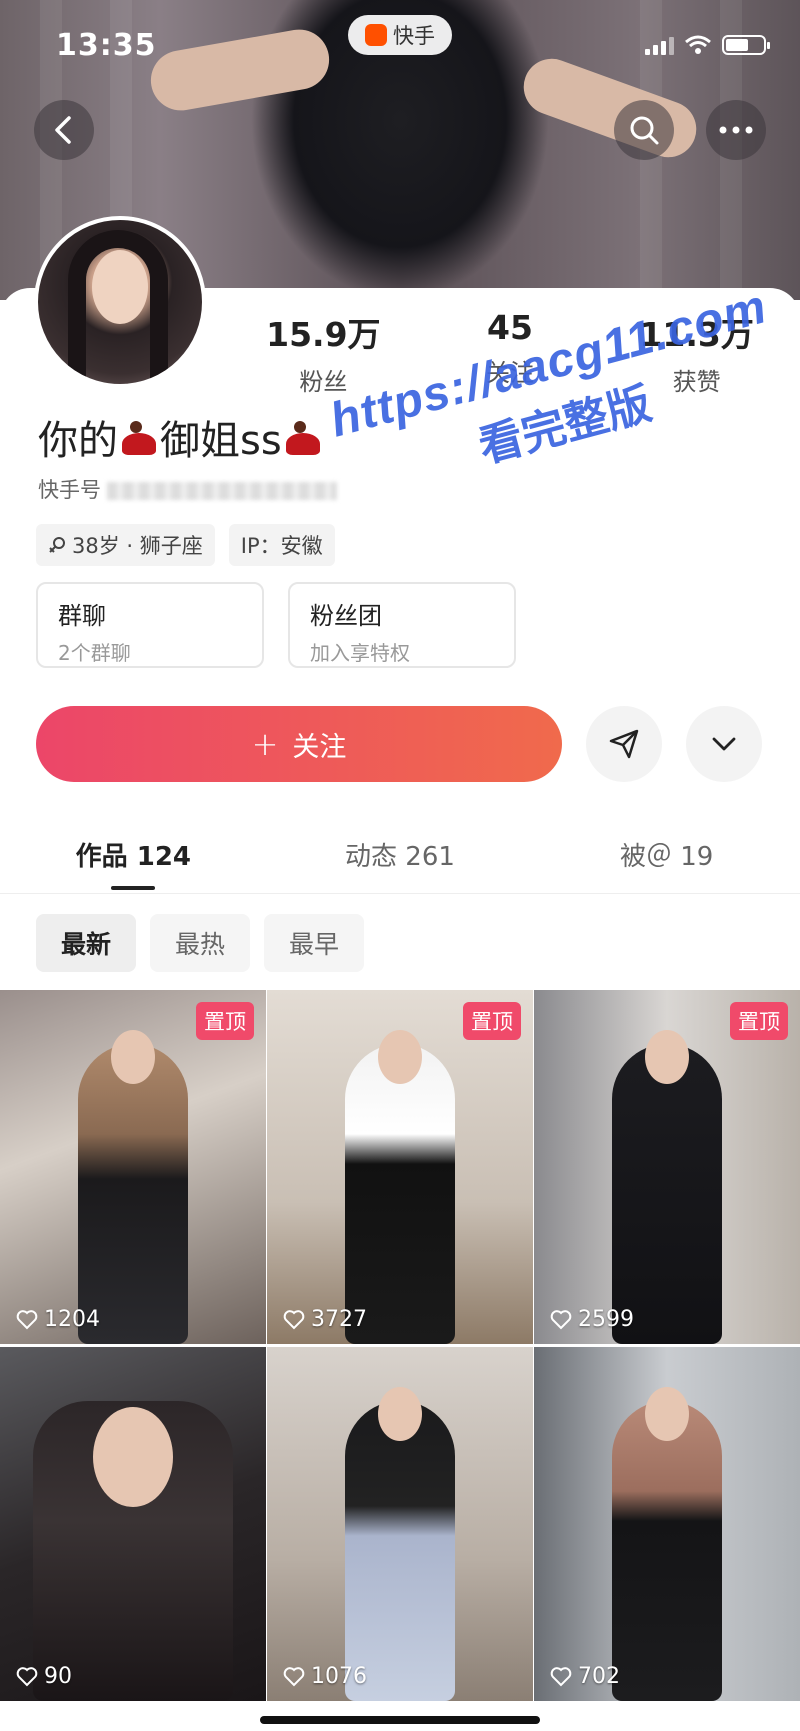 This screenshot has height=1731, width=800. What do you see at coordinates (414, 36) in the screenshot?
I see `app-pill-label: 快手` at bounding box center [414, 36].